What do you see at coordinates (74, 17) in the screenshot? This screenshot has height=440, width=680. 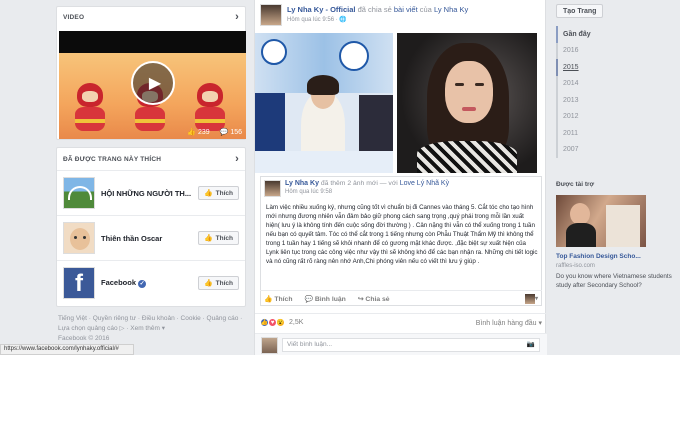 I see `video-section-title: VIDEO` at bounding box center [74, 17].